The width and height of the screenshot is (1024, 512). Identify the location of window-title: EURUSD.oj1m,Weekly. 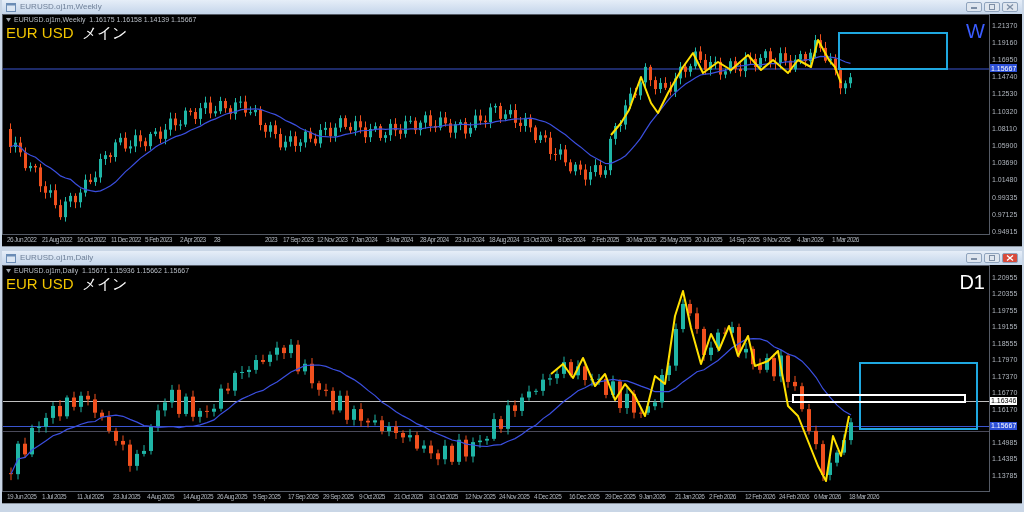
(61, 7).